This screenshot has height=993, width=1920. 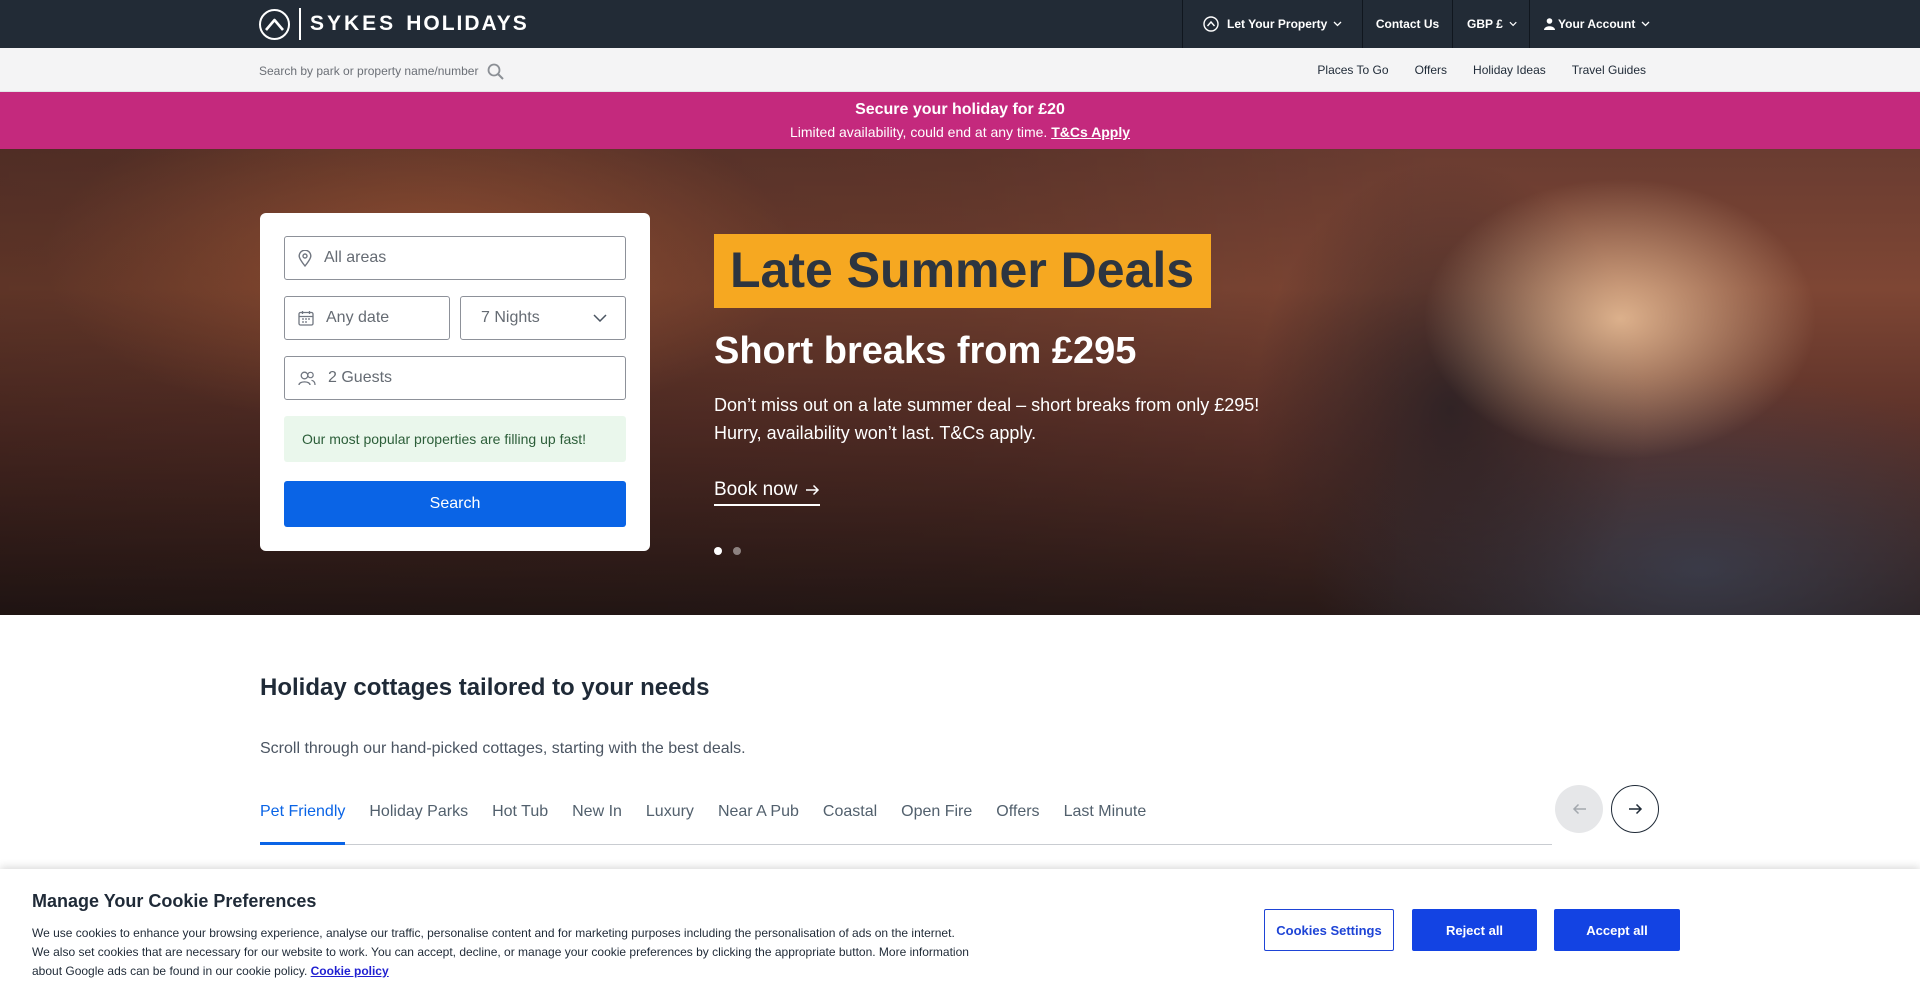 I want to click on guests-icon, so click(x=307, y=378).